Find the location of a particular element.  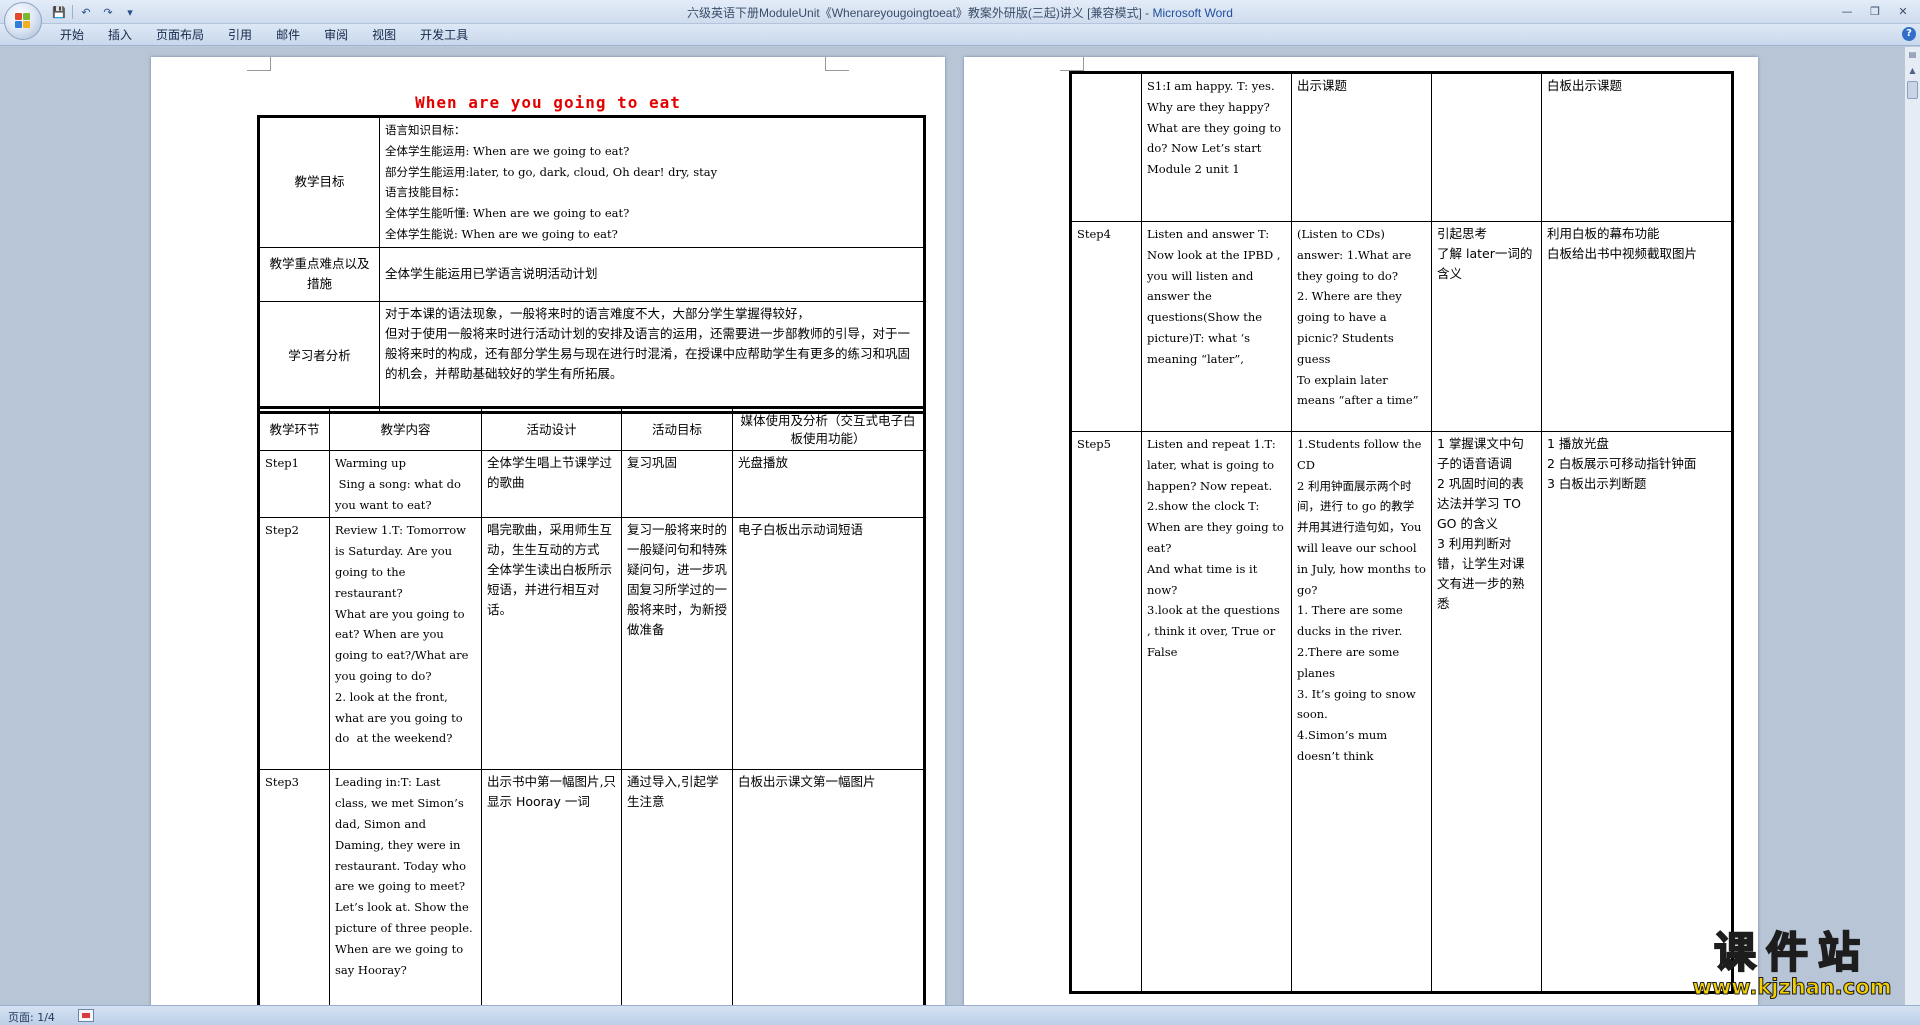

text-line: 引起思考 is located at coordinates (1462, 233).